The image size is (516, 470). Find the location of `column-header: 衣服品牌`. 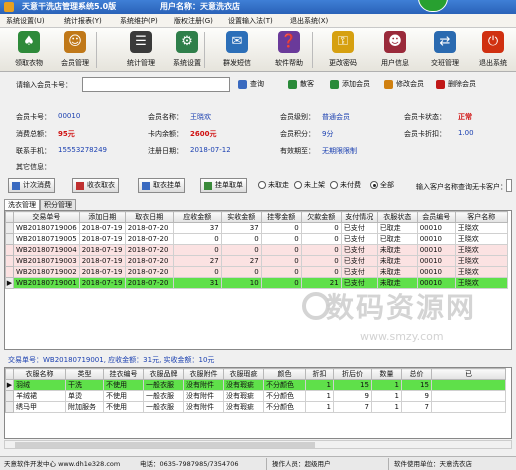

column-header: 衣服品牌 is located at coordinates (163, 374).